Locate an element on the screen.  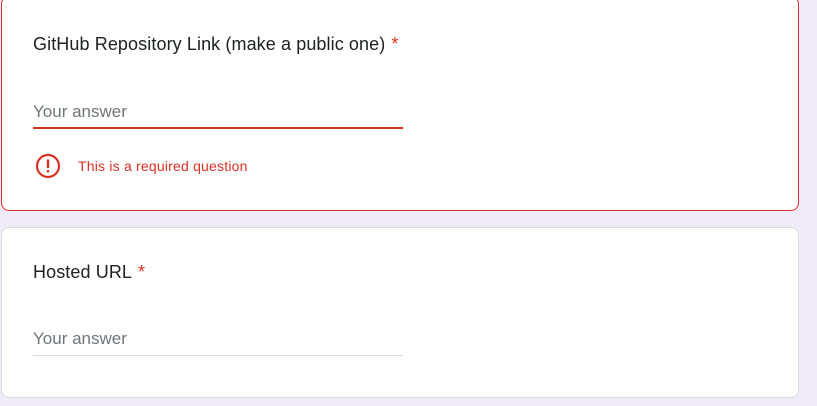
question-title: Hosted URL * is located at coordinates (89, 272).